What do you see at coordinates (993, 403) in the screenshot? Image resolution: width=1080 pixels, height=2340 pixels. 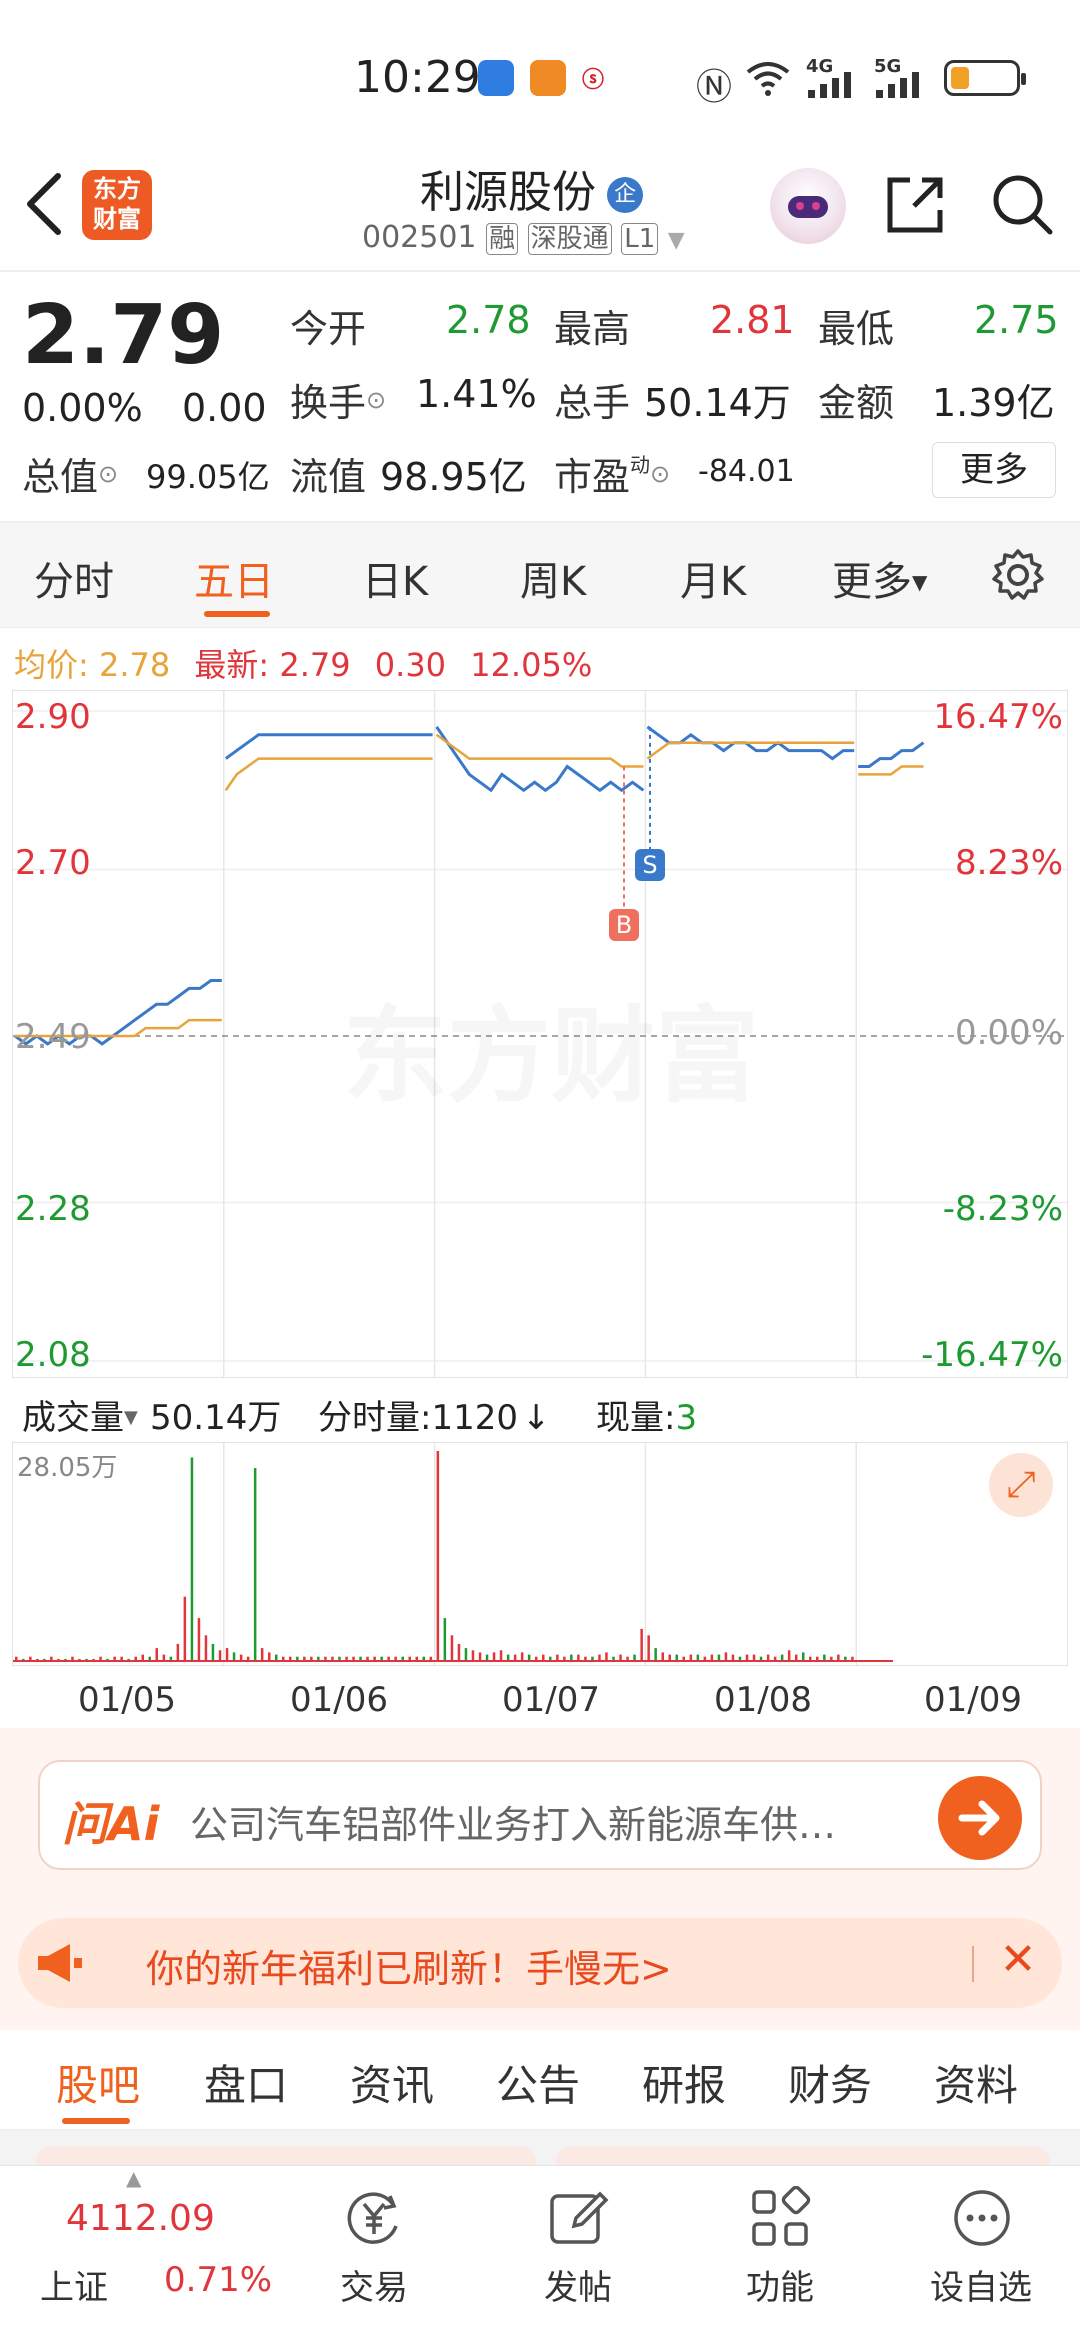 I see `amount-value: 1.39亿` at bounding box center [993, 403].